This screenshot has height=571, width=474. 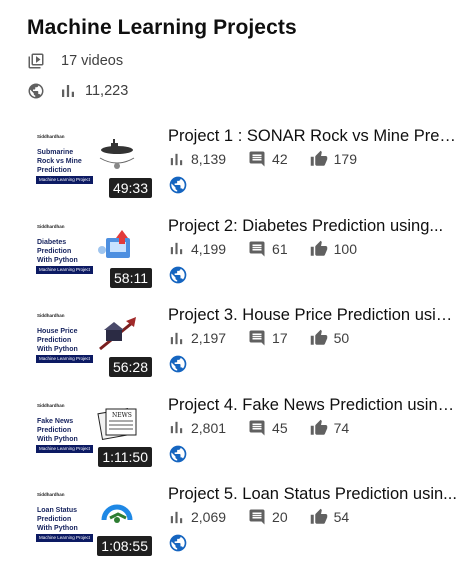 I want to click on video-duration: 56:28, so click(x=130, y=367).